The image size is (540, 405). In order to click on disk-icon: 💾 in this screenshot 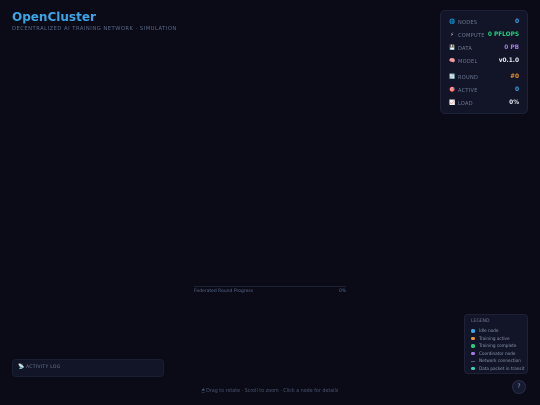, I will do `click(452, 48)`.